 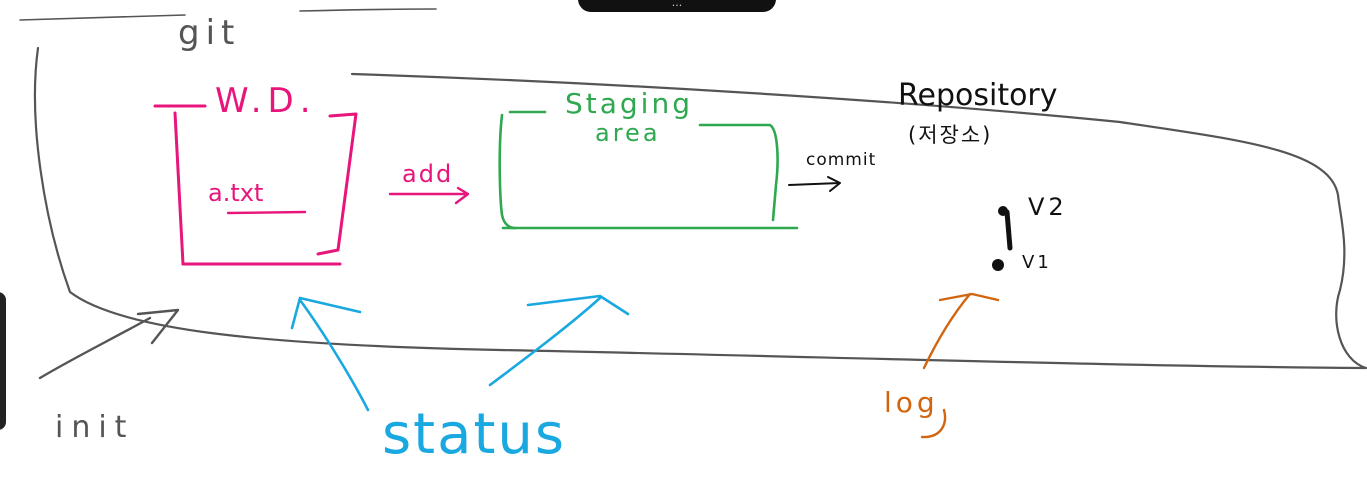 I want to click on status-arrow-wd, so click(x=330, y=354).